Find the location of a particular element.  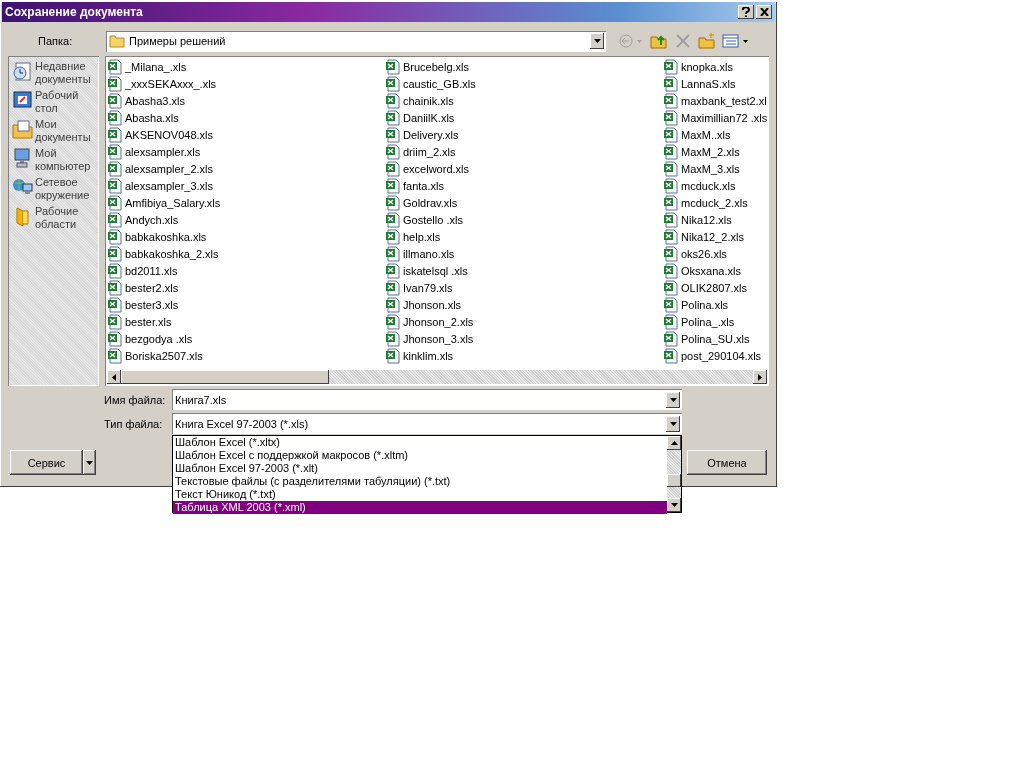

file-item: MaxM_2.xls is located at coordinates (715, 151).